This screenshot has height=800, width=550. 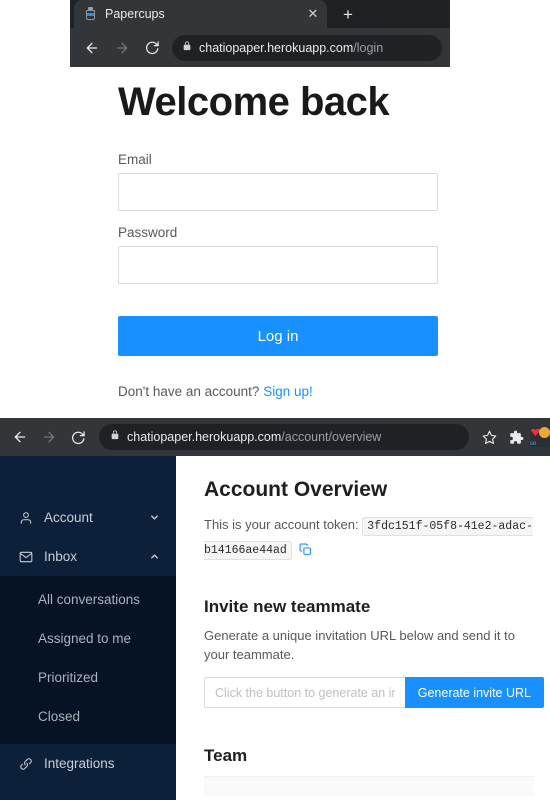 I want to click on sidebar-top-spacer, so click(x=88, y=477).